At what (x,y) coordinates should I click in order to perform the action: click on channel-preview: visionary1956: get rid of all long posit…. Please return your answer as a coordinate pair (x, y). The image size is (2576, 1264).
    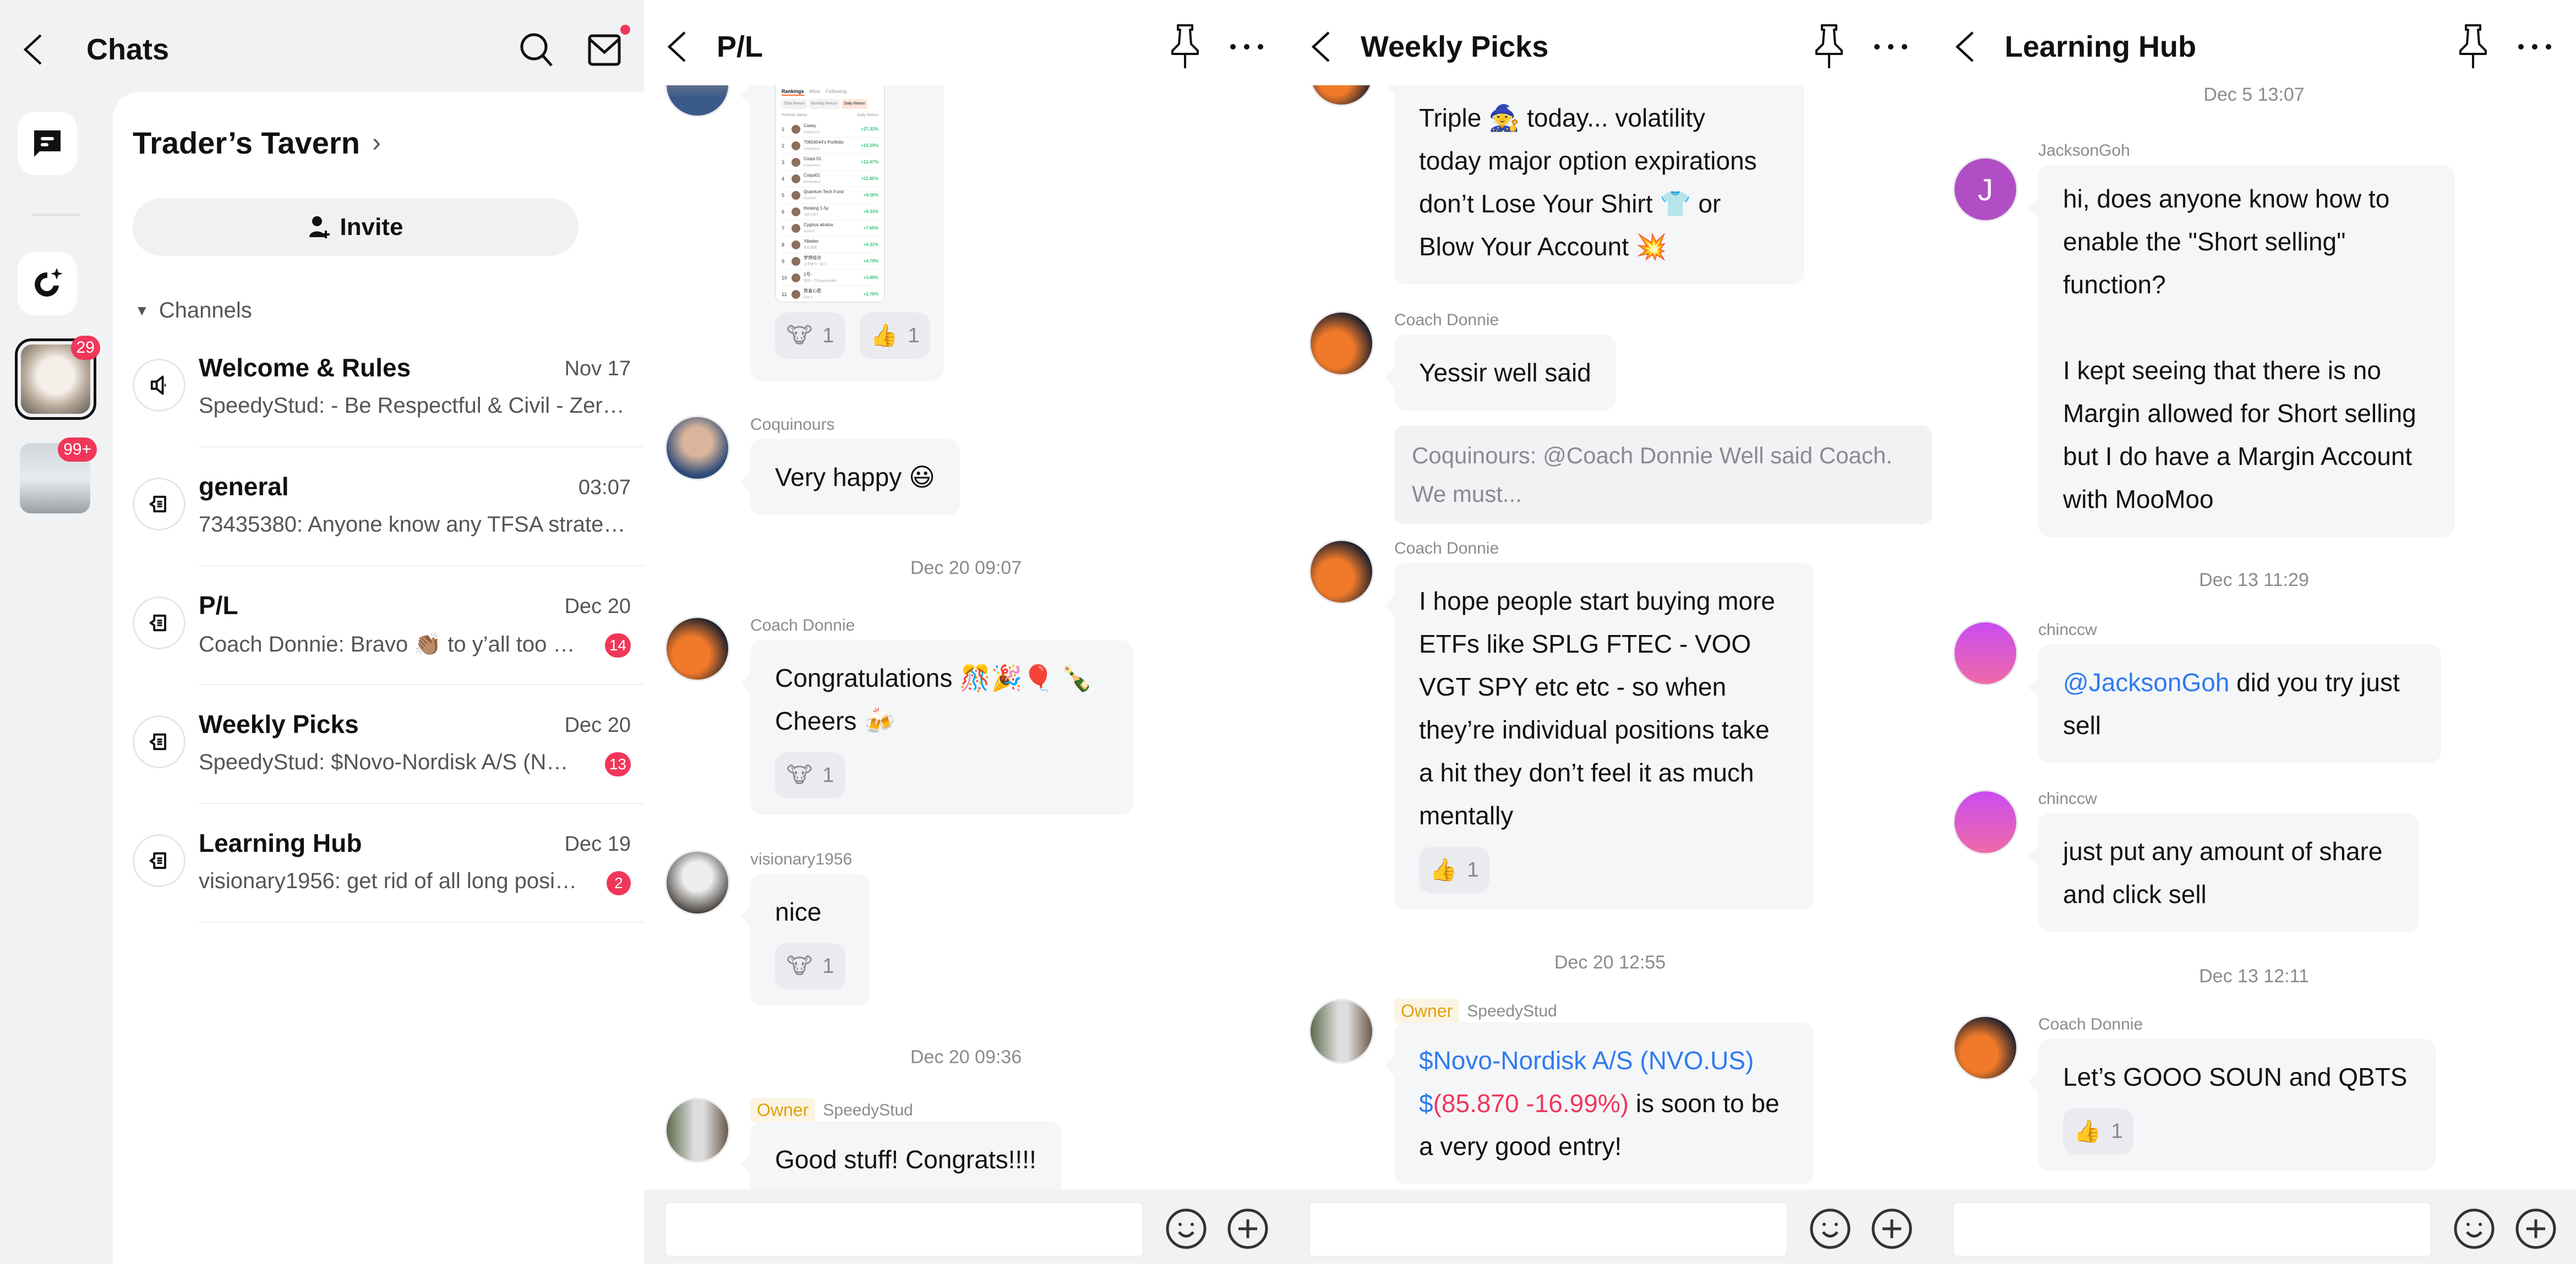
    Looking at the image, I should click on (389, 881).